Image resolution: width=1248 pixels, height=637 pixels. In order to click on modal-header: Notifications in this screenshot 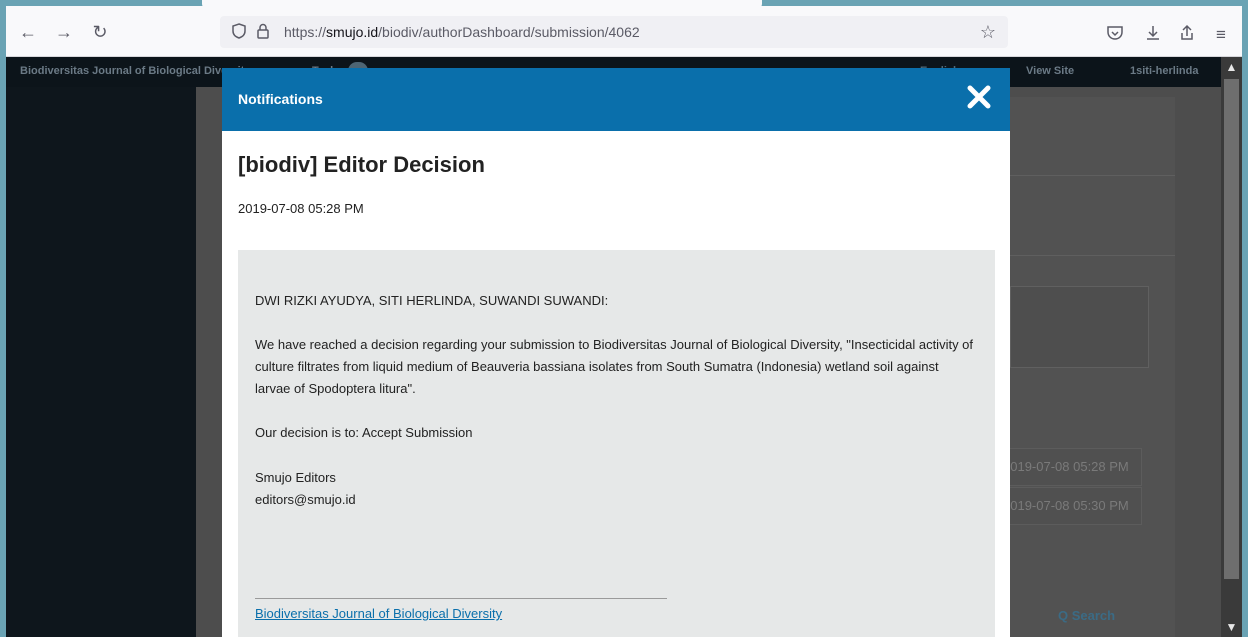, I will do `click(616, 99)`.